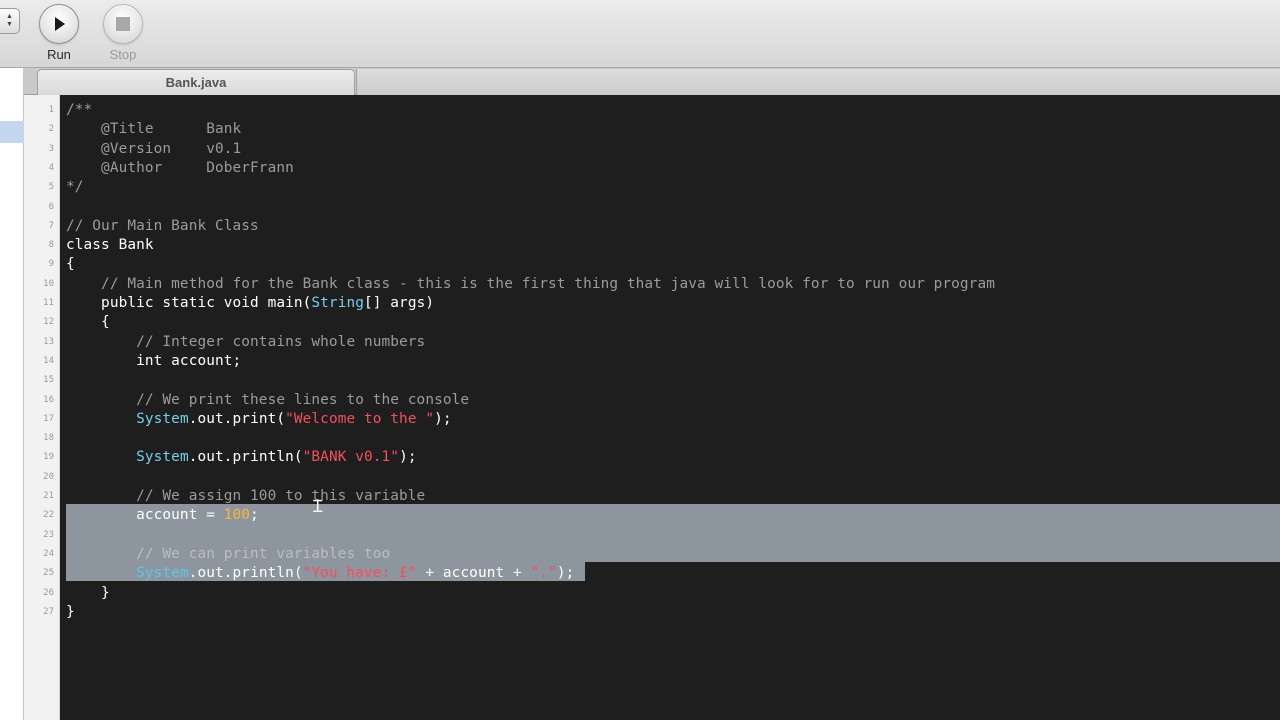 This screenshot has height=720, width=1280. What do you see at coordinates (237, 515) in the screenshot?
I see `code-token: 100` at bounding box center [237, 515].